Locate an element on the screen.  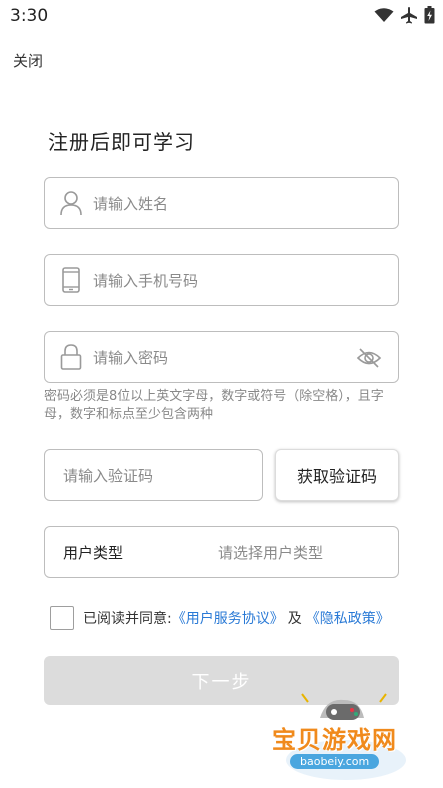
eye-off-icon is located at coordinates (369, 358).